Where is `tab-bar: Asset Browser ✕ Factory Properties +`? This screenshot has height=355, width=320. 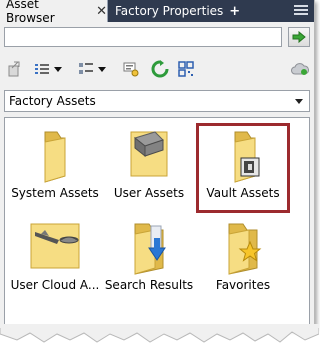 tab-bar: Asset Browser ✕ Factory Properties + is located at coordinates (157, 12).